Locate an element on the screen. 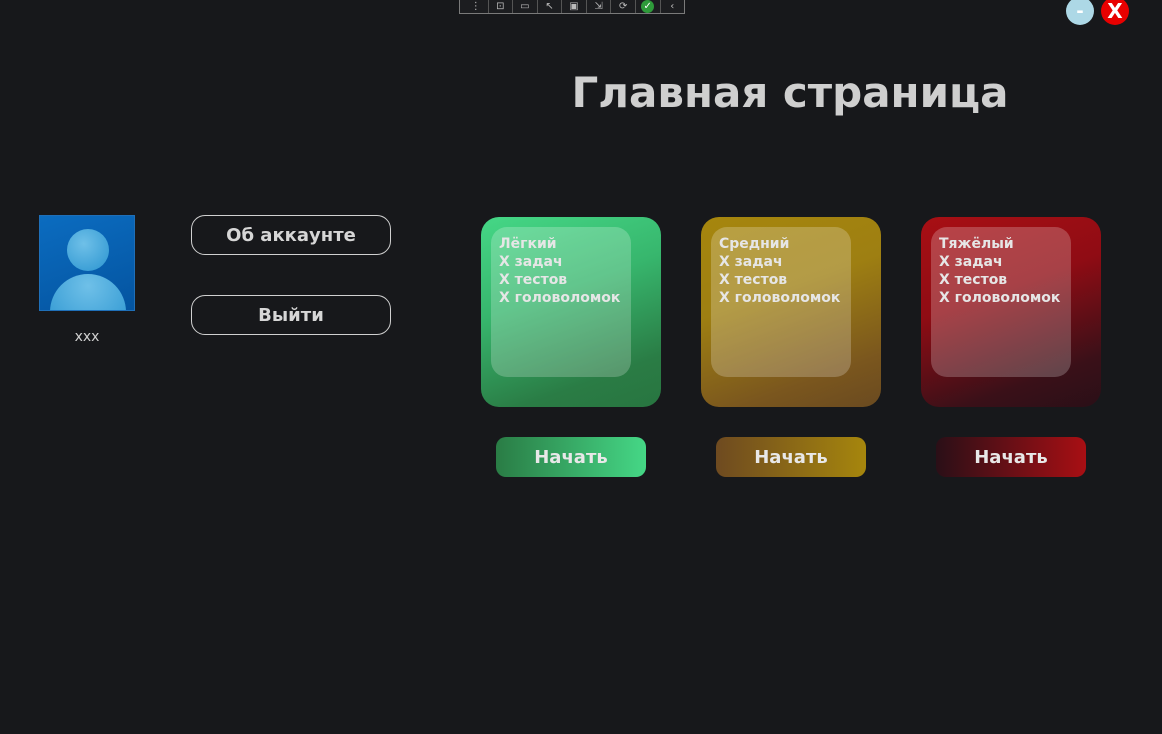 This screenshot has height=734, width=1162. level-card-hard: Тяжёлый X задач X тестов X головоломок is located at coordinates (1011, 312).